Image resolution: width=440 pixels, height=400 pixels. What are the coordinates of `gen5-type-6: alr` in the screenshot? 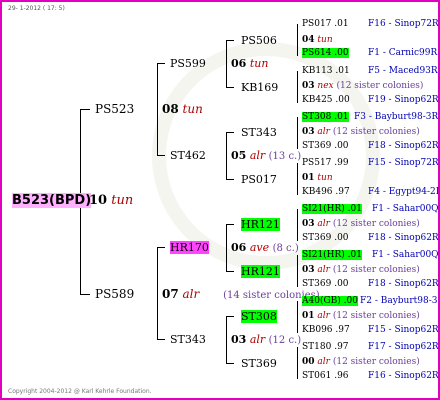 It's located at (323, 270).